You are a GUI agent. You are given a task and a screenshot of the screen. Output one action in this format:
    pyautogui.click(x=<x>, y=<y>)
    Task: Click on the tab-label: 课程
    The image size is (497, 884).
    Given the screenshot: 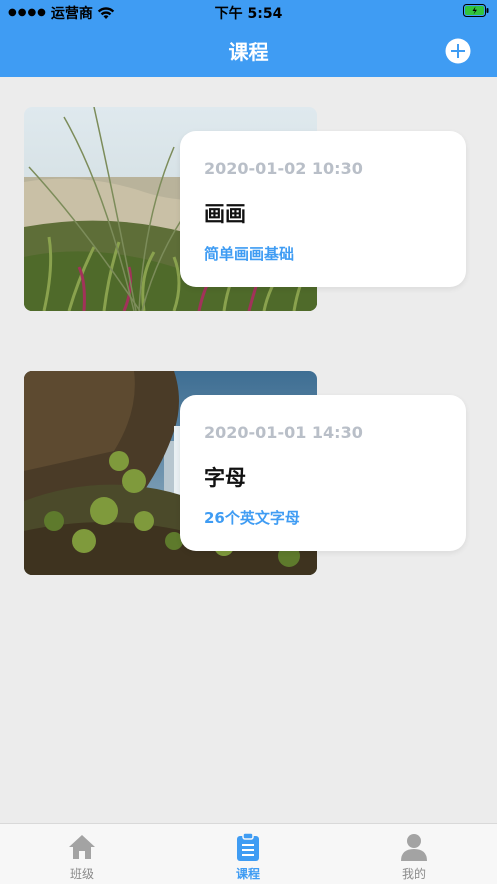 What is the action you would take?
    pyautogui.click(x=247, y=874)
    